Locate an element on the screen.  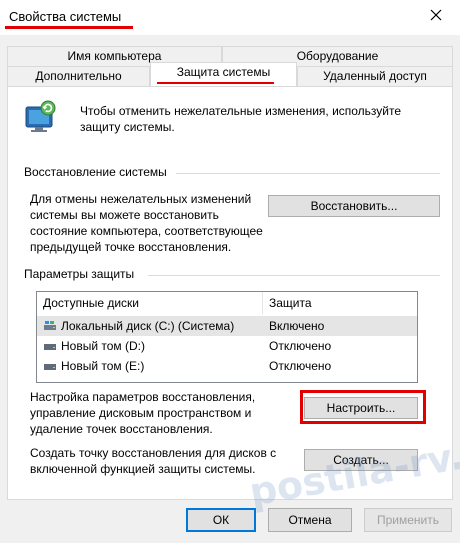
title-highlight-underline is located at coordinates (69, 27).